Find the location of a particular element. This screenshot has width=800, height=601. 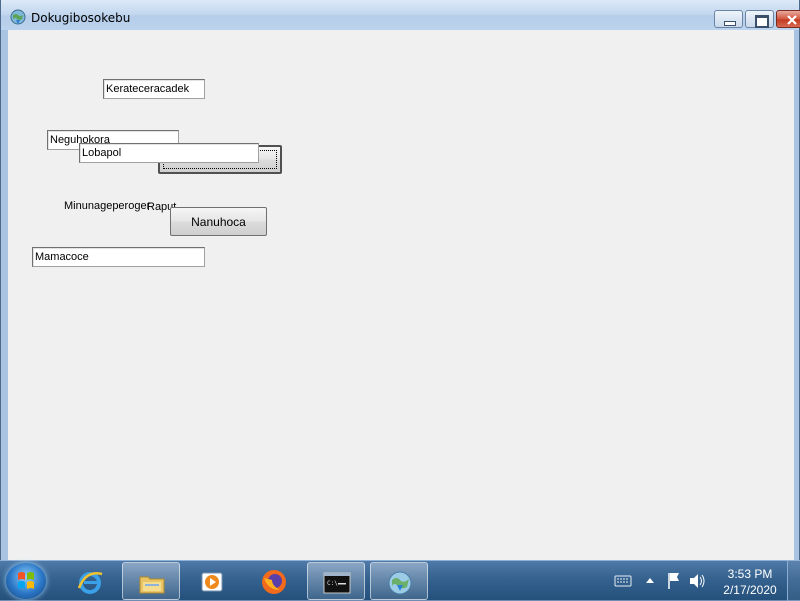

taskbar-command-prompt: C:\ is located at coordinates (336, 581).